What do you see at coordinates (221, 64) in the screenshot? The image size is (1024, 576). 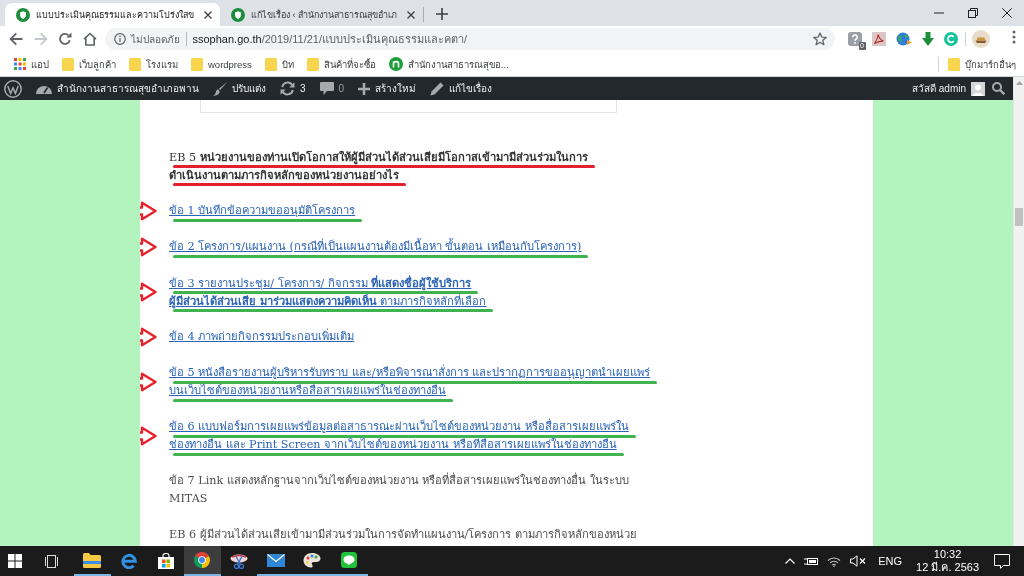 I see `bookmark-item: wordpress` at bounding box center [221, 64].